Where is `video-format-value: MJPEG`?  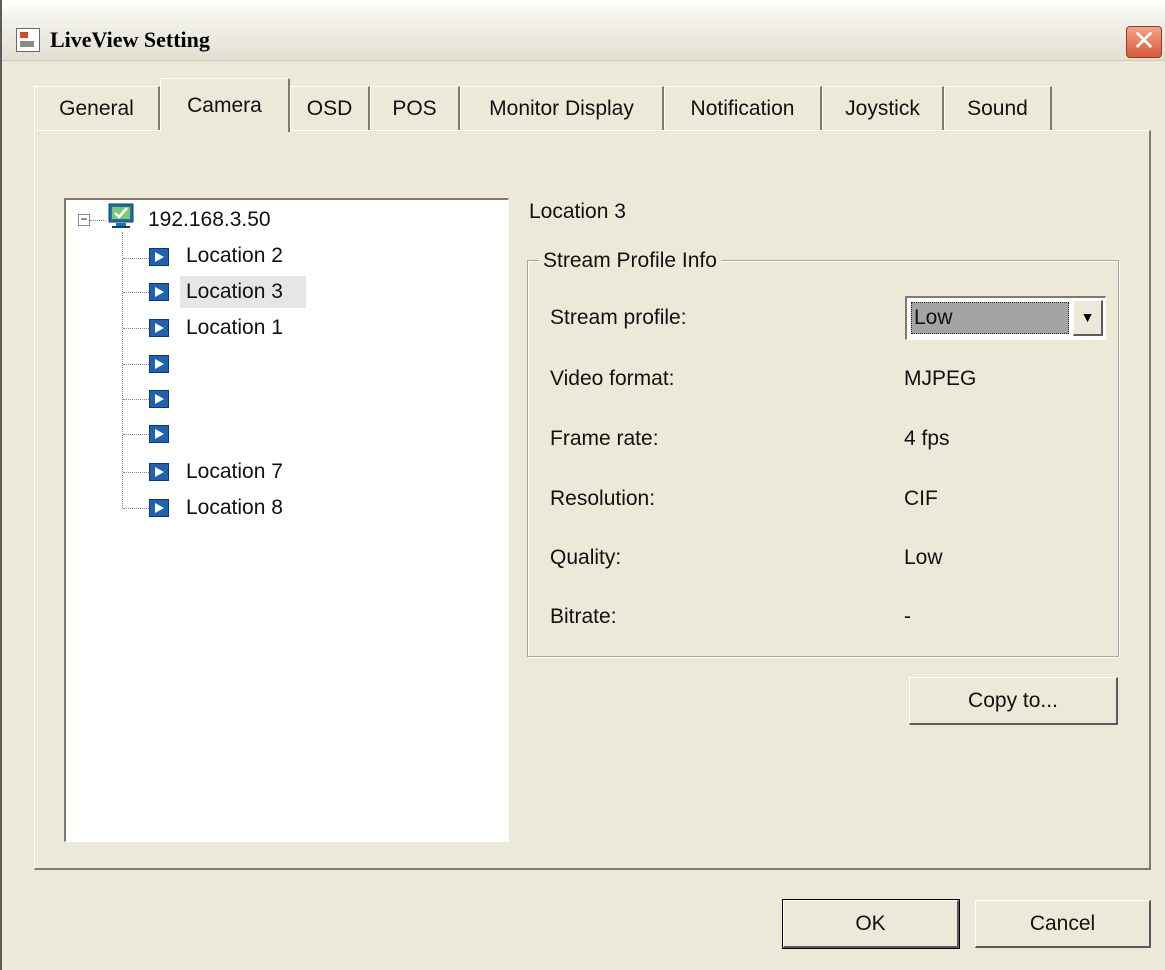
video-format-value: MJPEG is located at coordinates (940, 378).